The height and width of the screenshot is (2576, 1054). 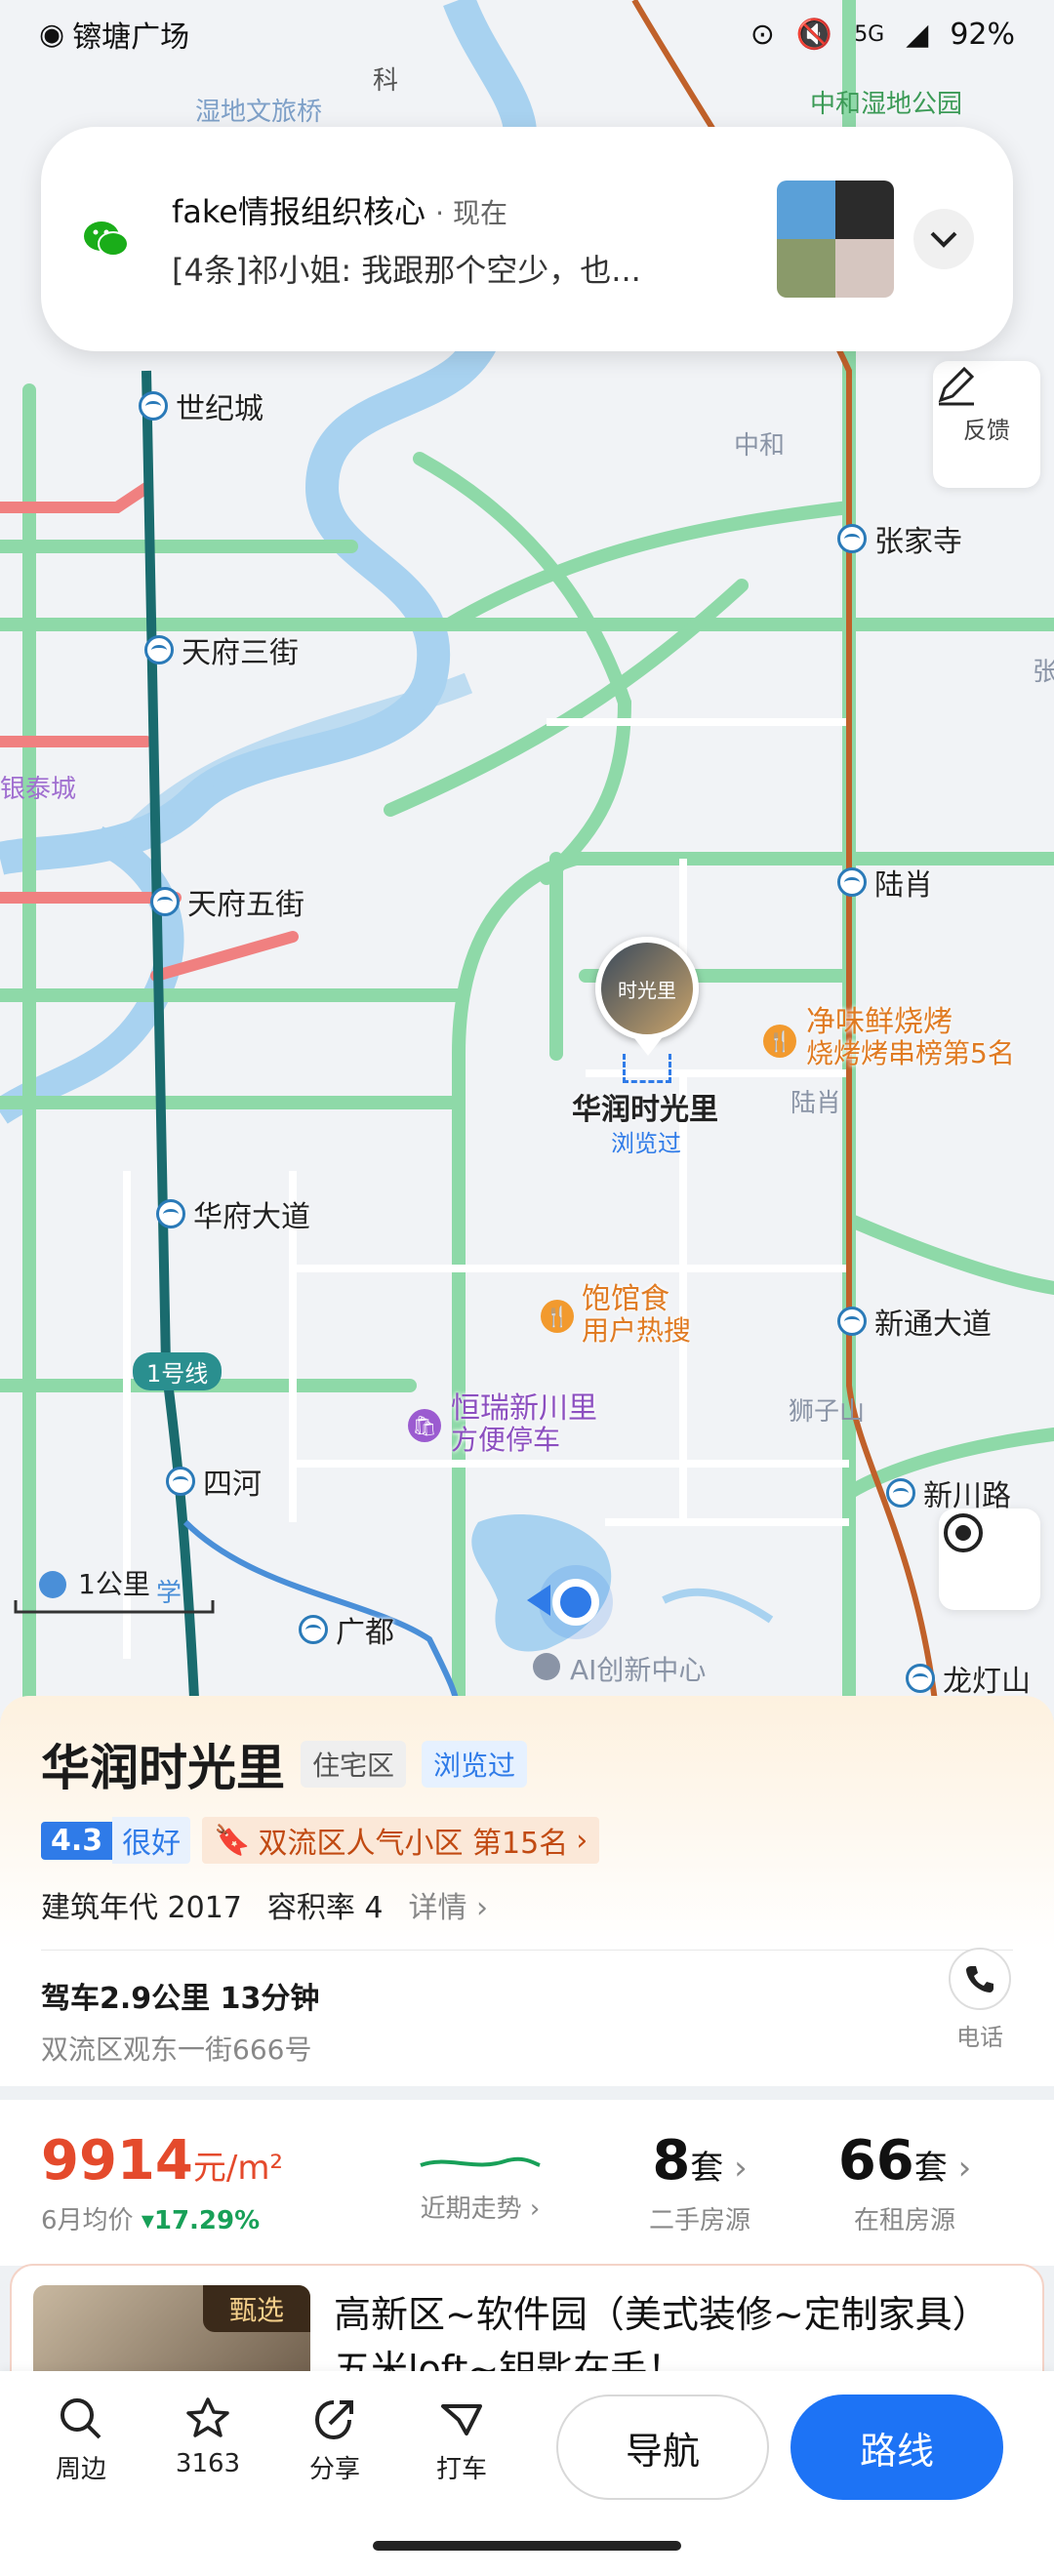 I want to click on favorite-count: 3163, so click(x=208, y=2463).